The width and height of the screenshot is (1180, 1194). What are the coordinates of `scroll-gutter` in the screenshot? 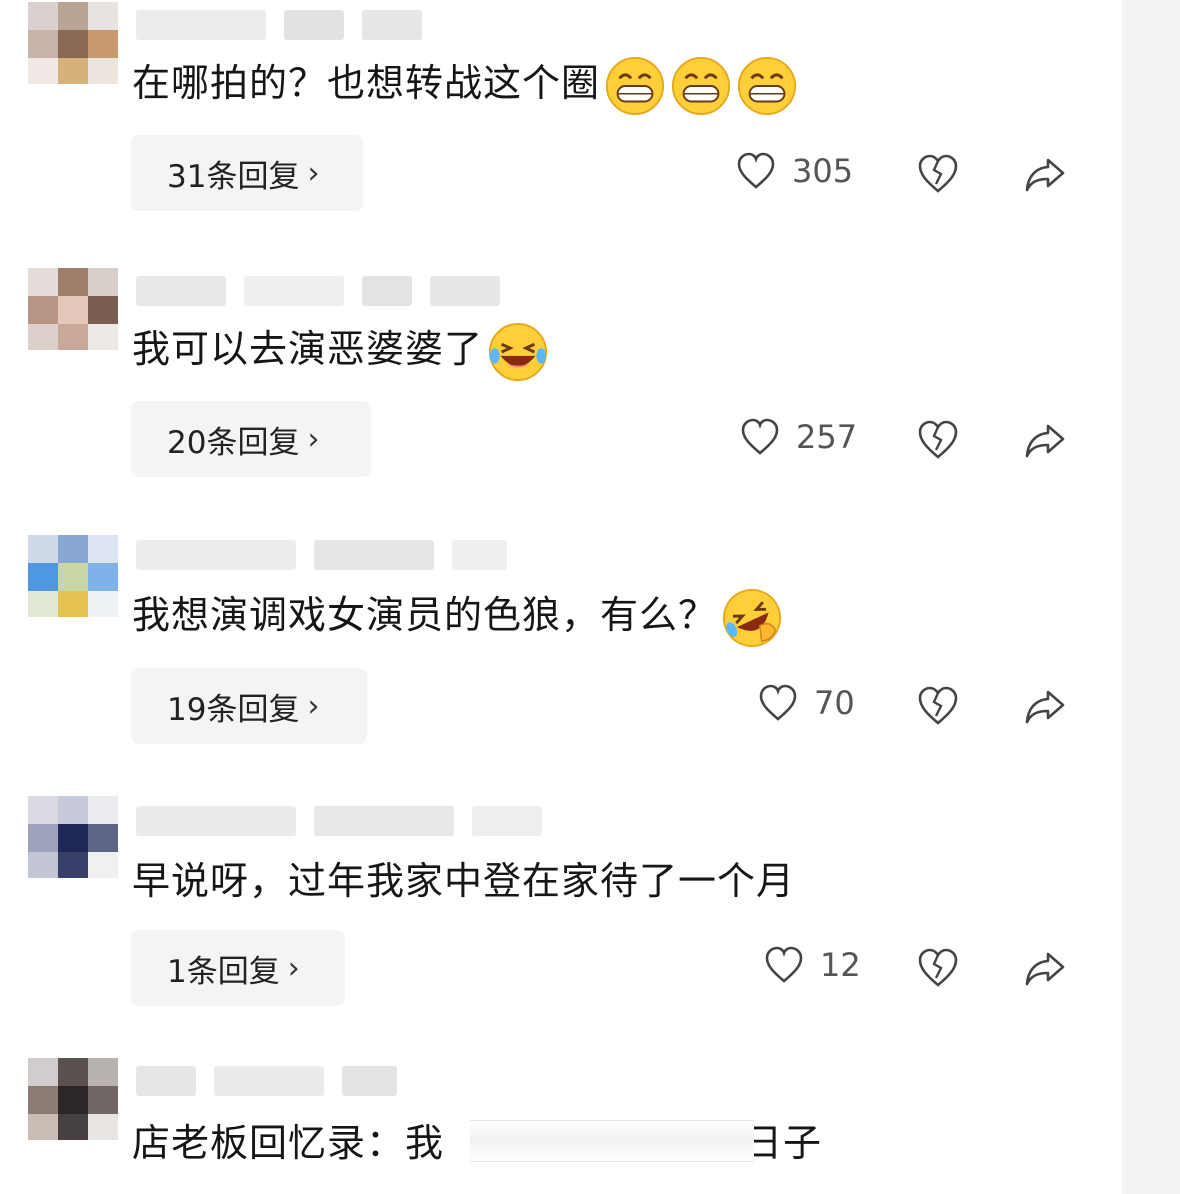 It's located at (1151, 597).